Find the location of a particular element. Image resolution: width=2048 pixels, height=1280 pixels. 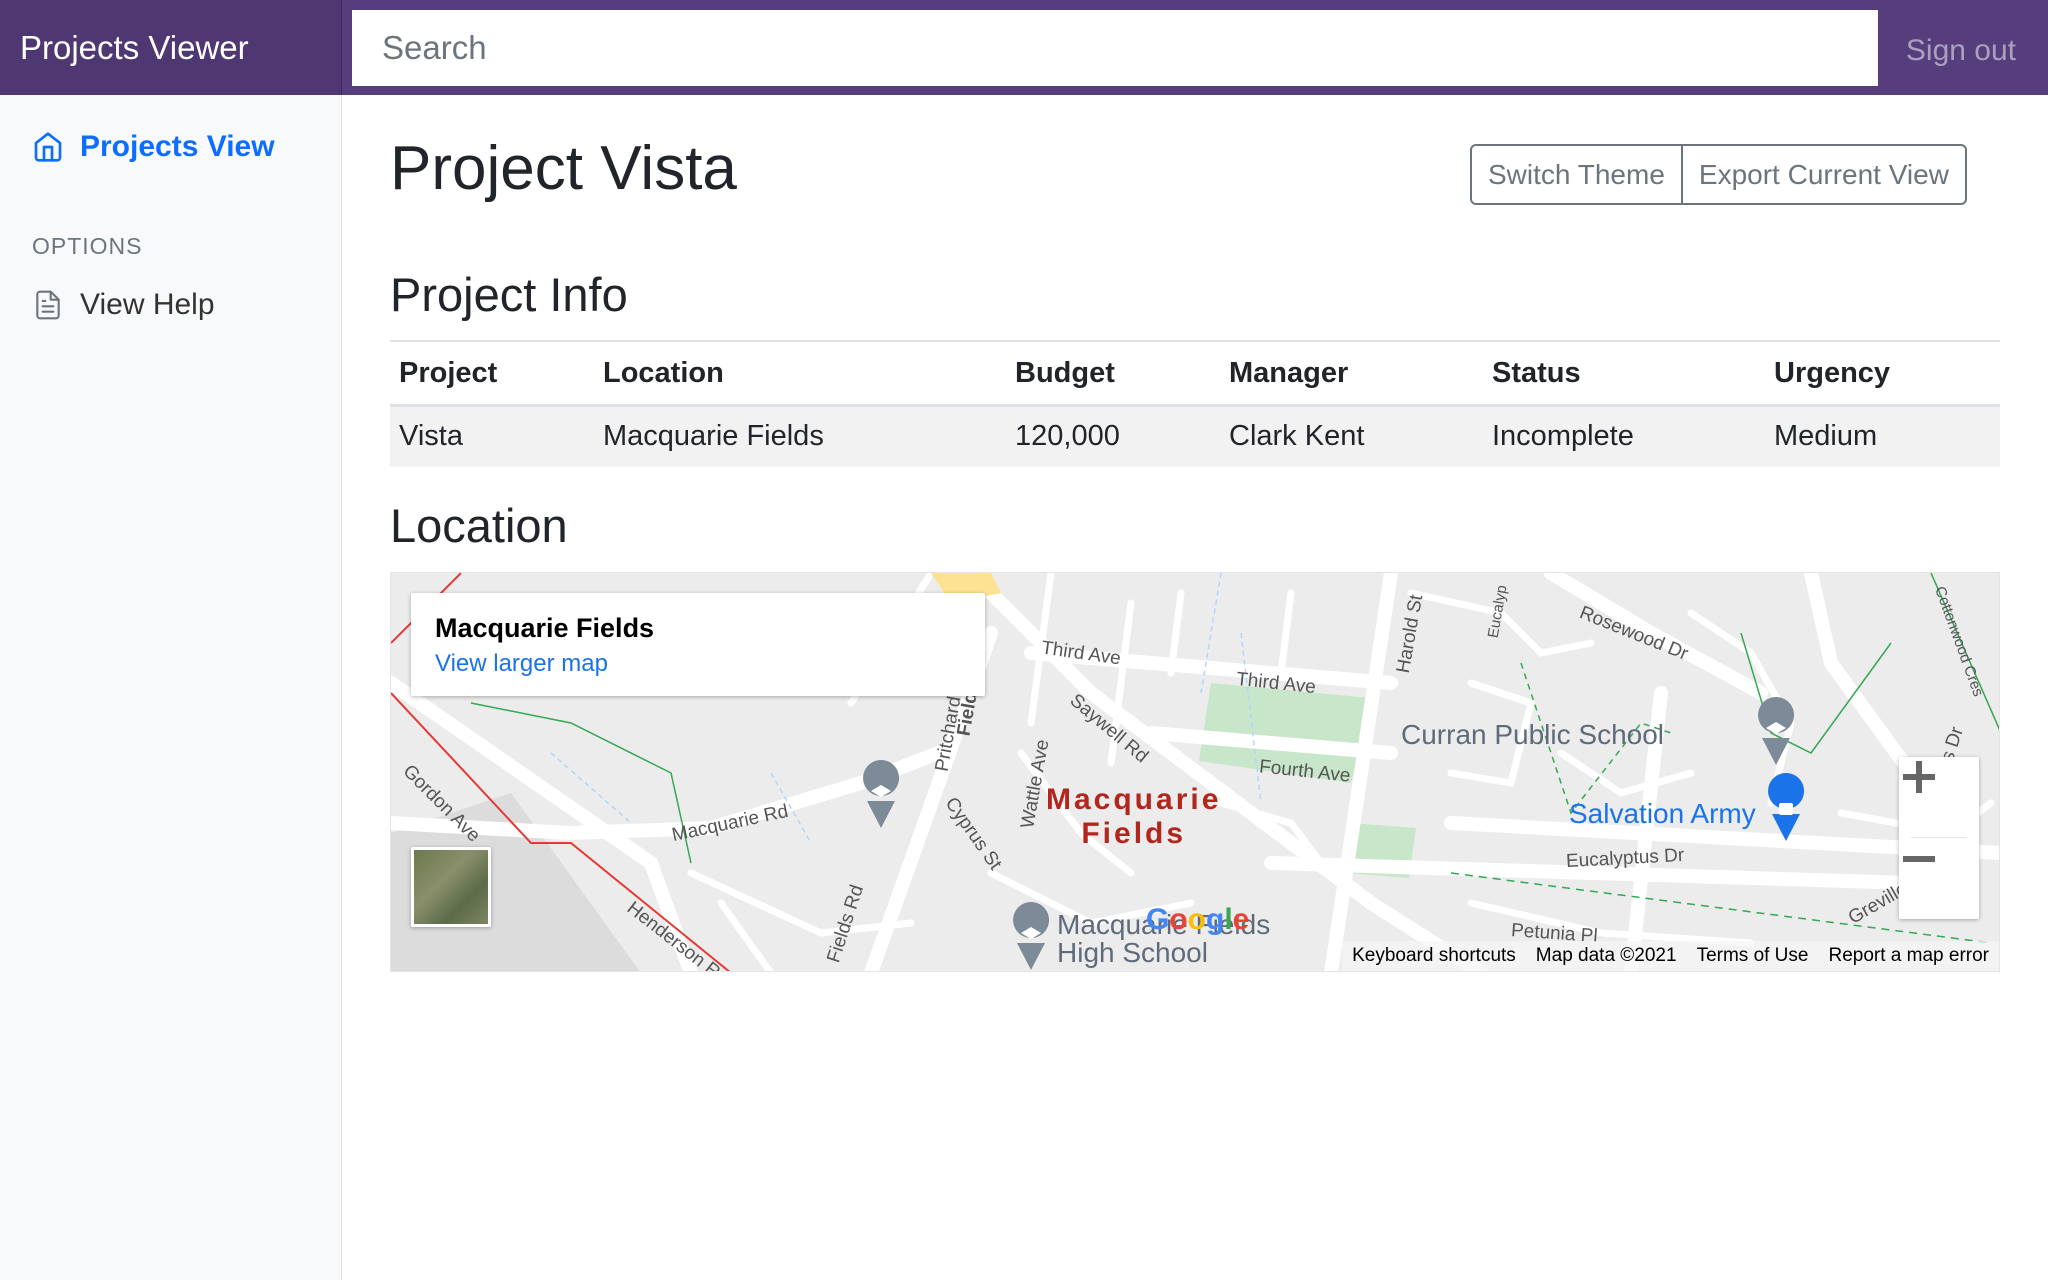

page-title: Project Vista is located at coordinates (563, 168).